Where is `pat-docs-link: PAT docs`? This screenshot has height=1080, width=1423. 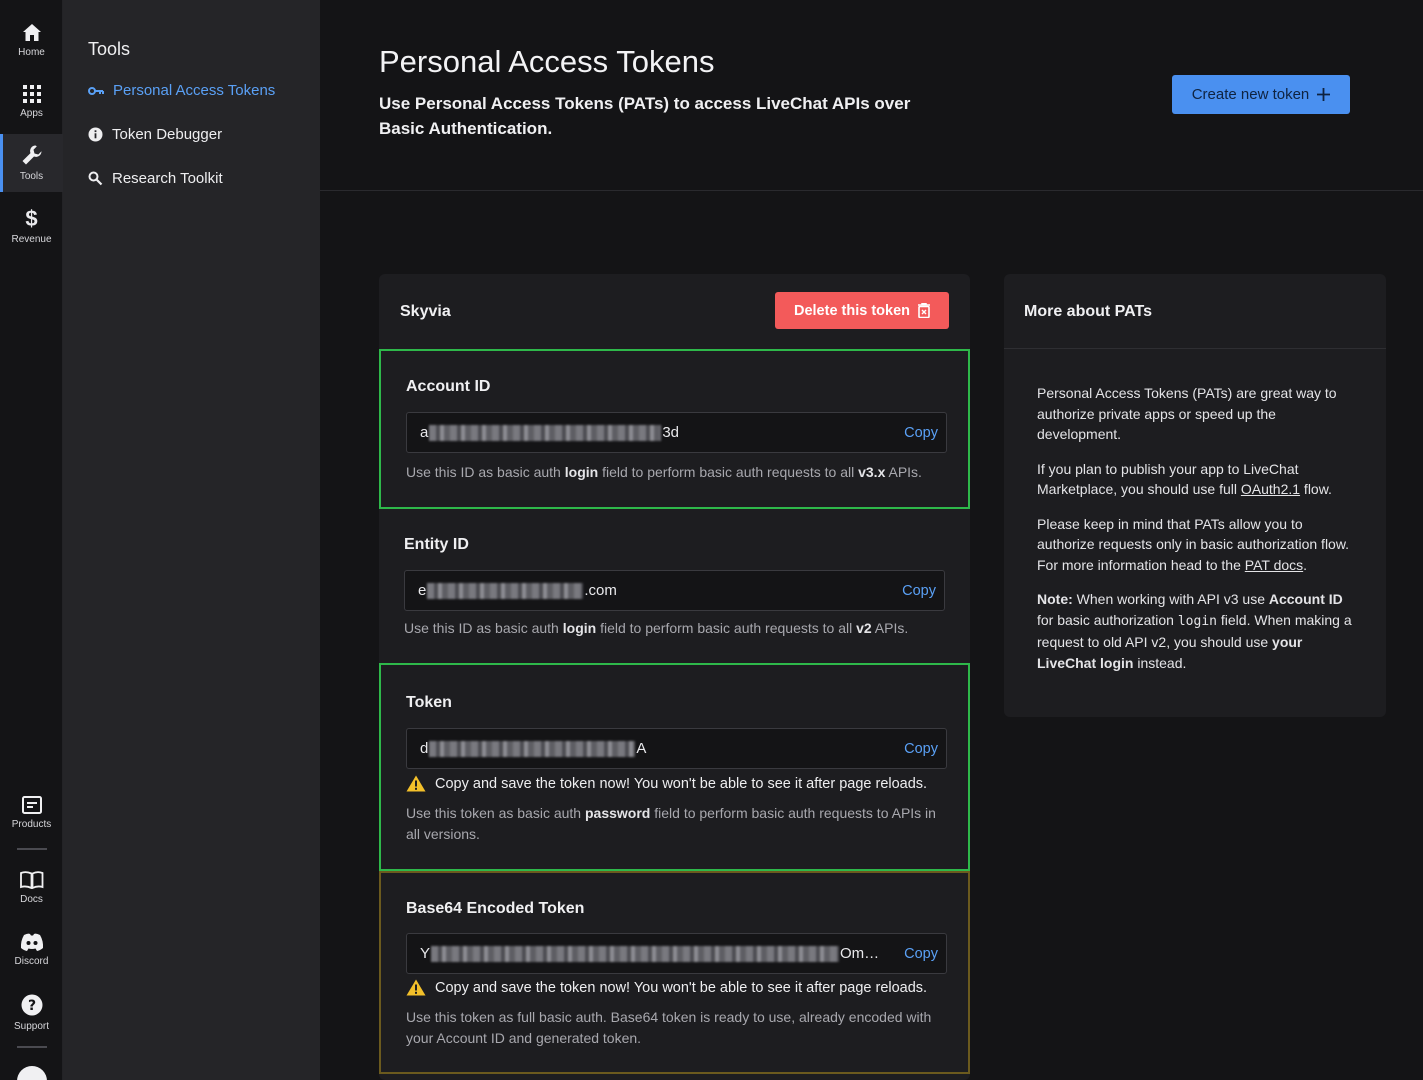
pat-docs-link: PAT docs is located at coordinates (1274, 565).